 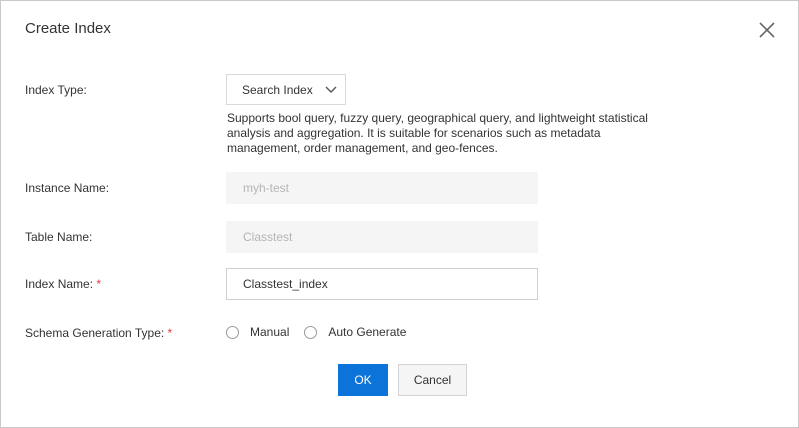 What do you see at coordinates (68, 28) in the screenshot?
I see `dialog-title: Create Index` at bounding box center [68, 28].